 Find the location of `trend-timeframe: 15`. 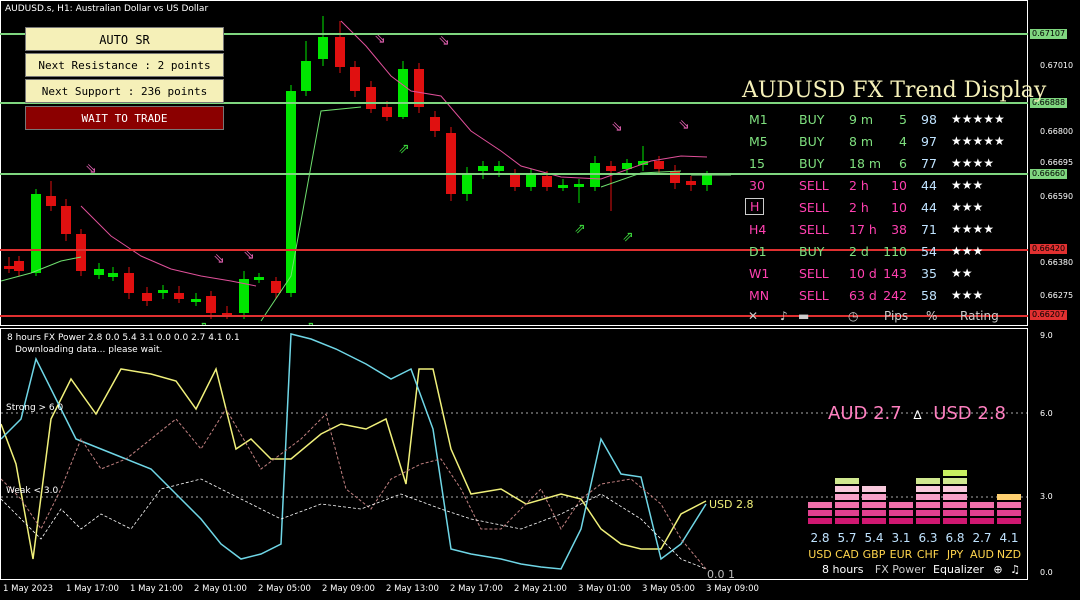

trend-timeframe: 15 is located at coordinates (757, 163).